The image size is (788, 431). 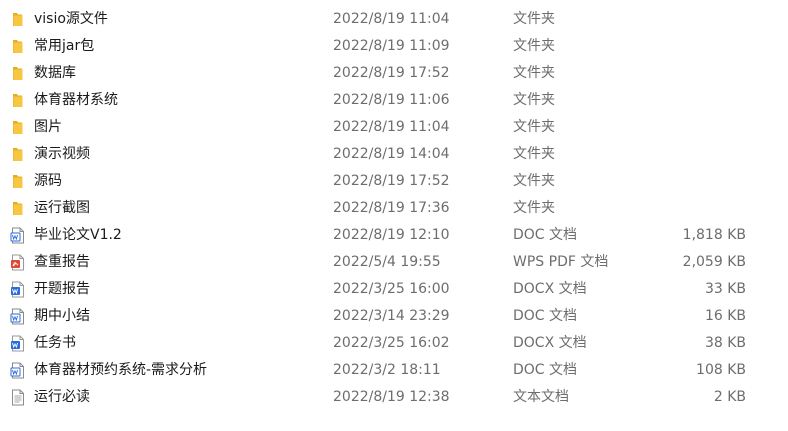 I want to click on file-size: 16 KB, so click(x=725, y=316).